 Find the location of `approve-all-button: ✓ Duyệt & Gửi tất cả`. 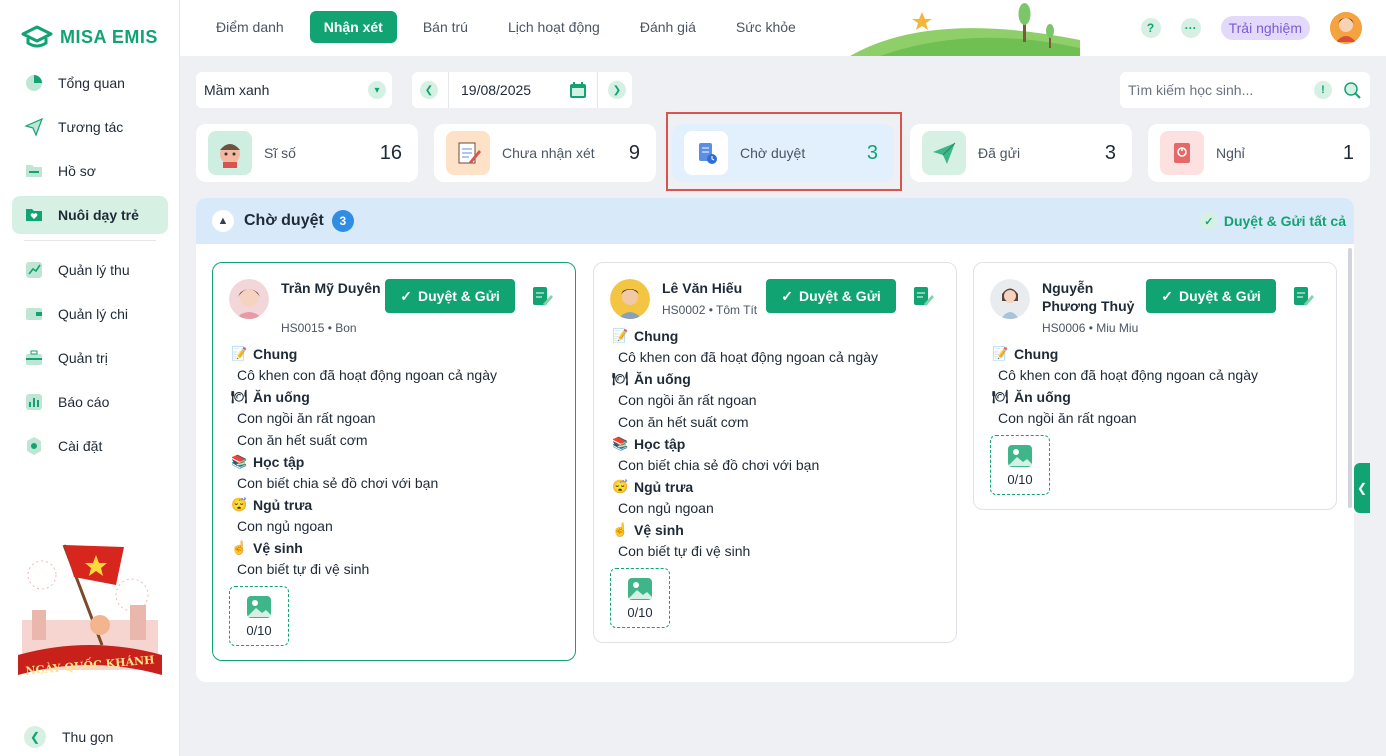

approve-all-button: ✓ Duyệt & Gửi tất cả is located at coordinates (1272, 221).